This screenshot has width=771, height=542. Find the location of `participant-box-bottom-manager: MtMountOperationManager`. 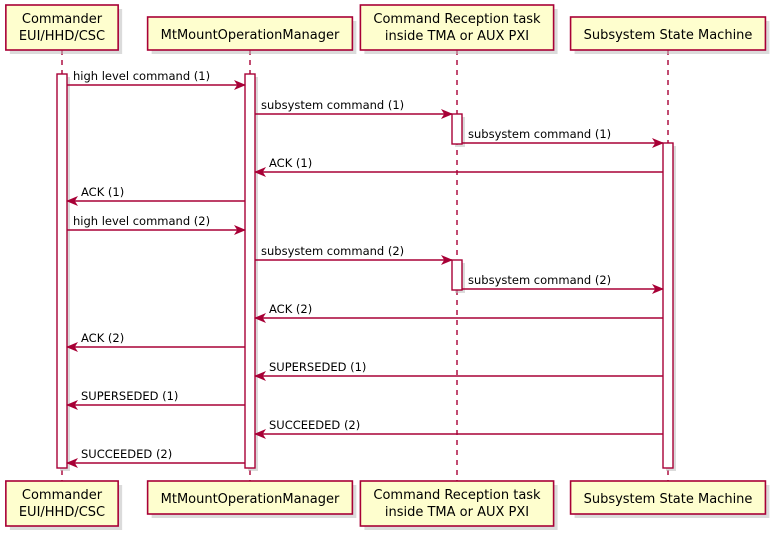

participant-box-bottom-manager: MtMountOperationManager is located at coordinates (251, 499).